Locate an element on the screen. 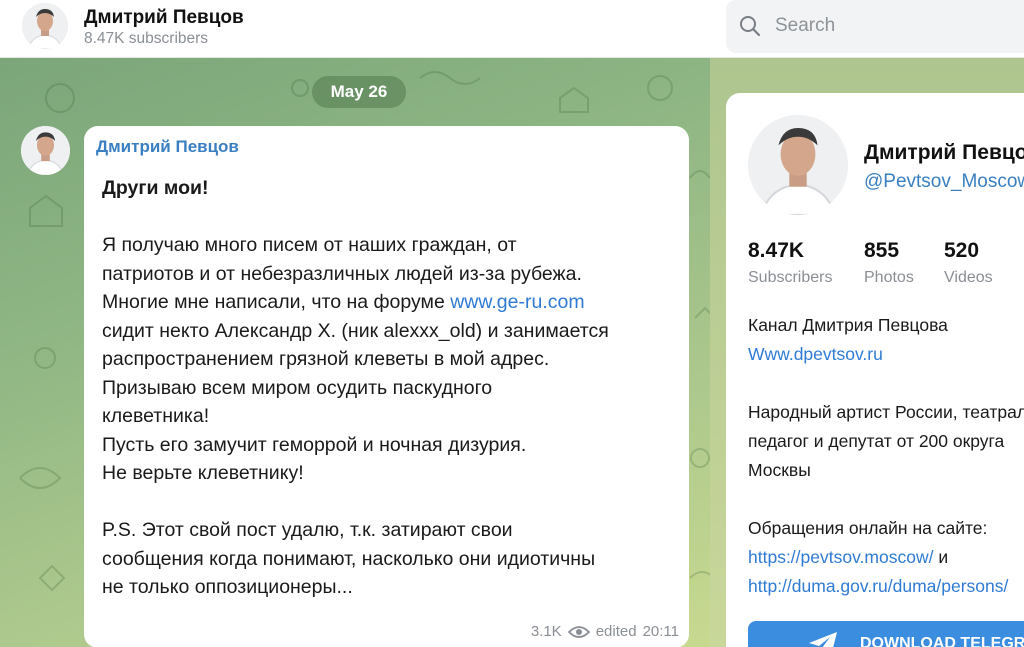 Image resolution: width=1024 pixels, height=647 pixels. stat-label: Subscribers is located at coordinates (790, 277).